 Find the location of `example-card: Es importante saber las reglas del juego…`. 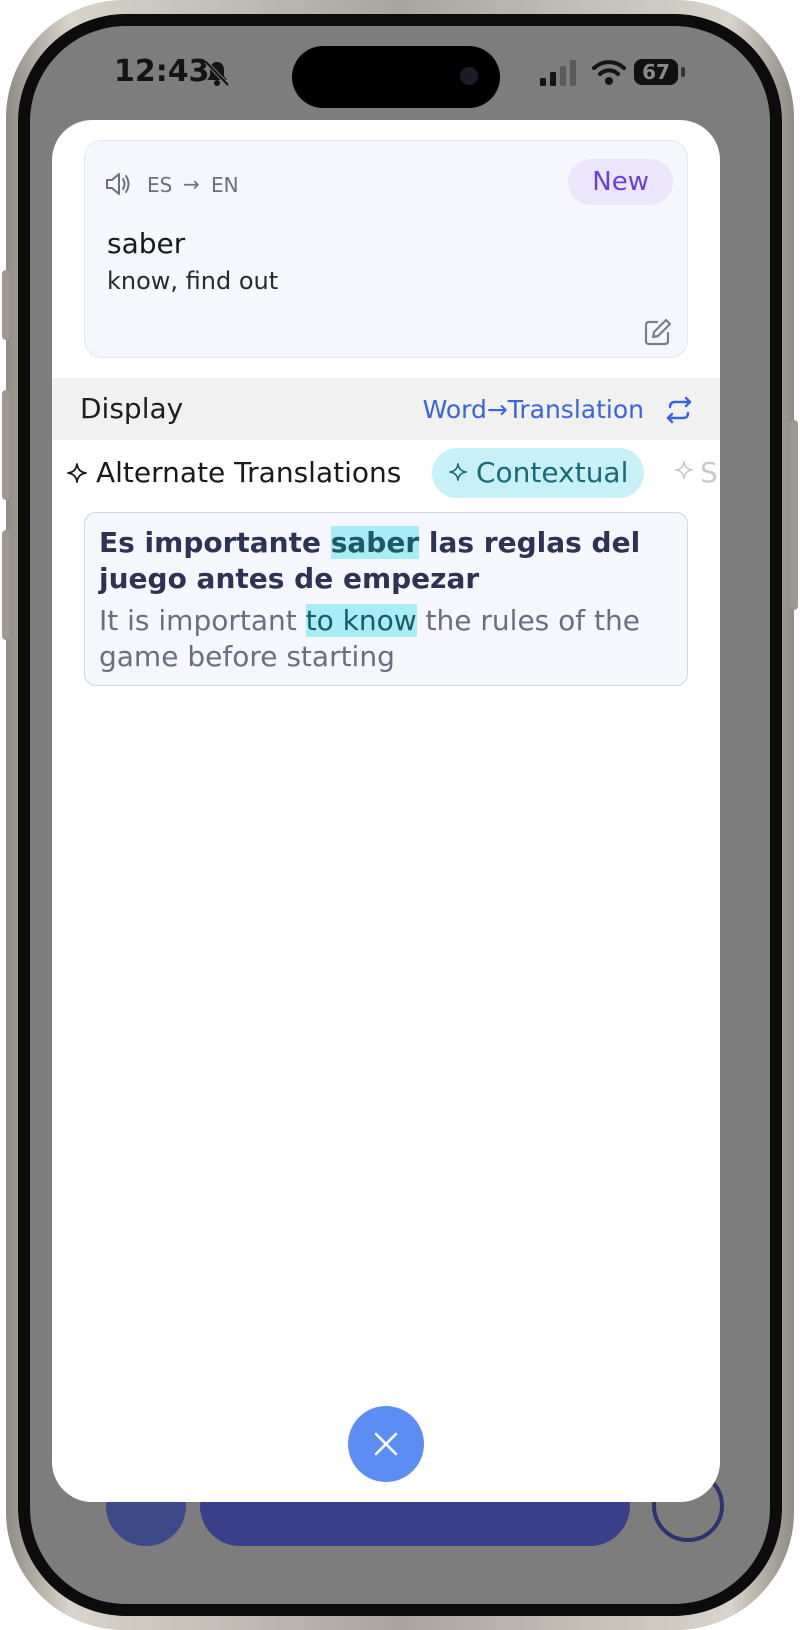

example-card: Es importante saber las reglas del juego… is located at coordinates (386, 599).